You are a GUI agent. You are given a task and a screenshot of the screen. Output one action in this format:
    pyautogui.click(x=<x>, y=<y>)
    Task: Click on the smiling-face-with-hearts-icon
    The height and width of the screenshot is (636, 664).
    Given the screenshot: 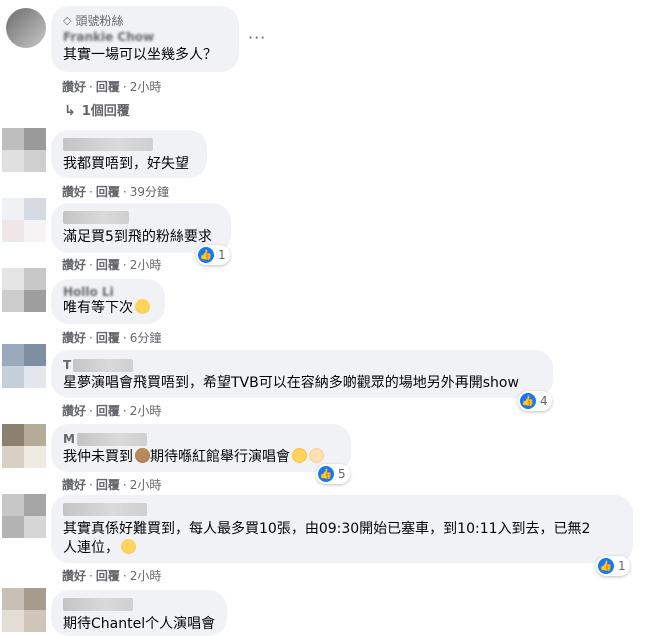 What is the action you would take?
    pyautogui.click(x=299, y=455)
    